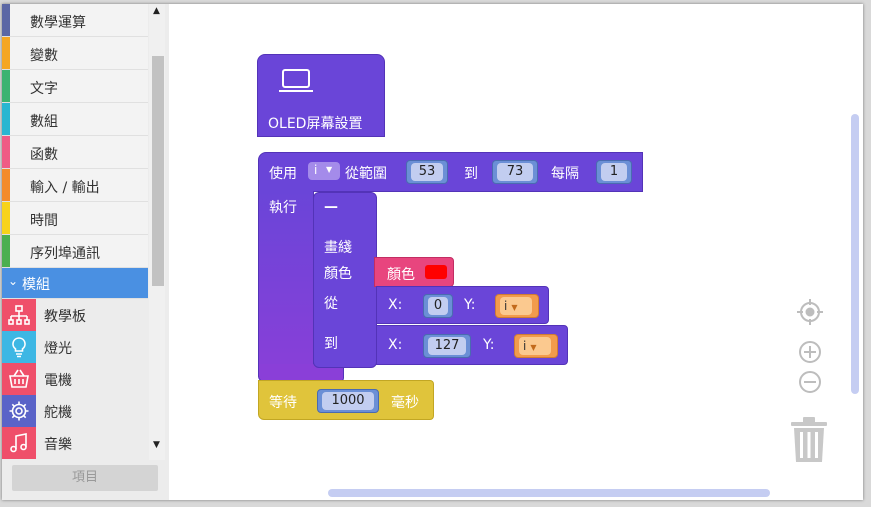 The height and width of the screenshot is (507, 871). What do you see at coordinates (283, 174) in the screenshot?
I see `loop-use-label: 使用` at bounding box center [283, 174].